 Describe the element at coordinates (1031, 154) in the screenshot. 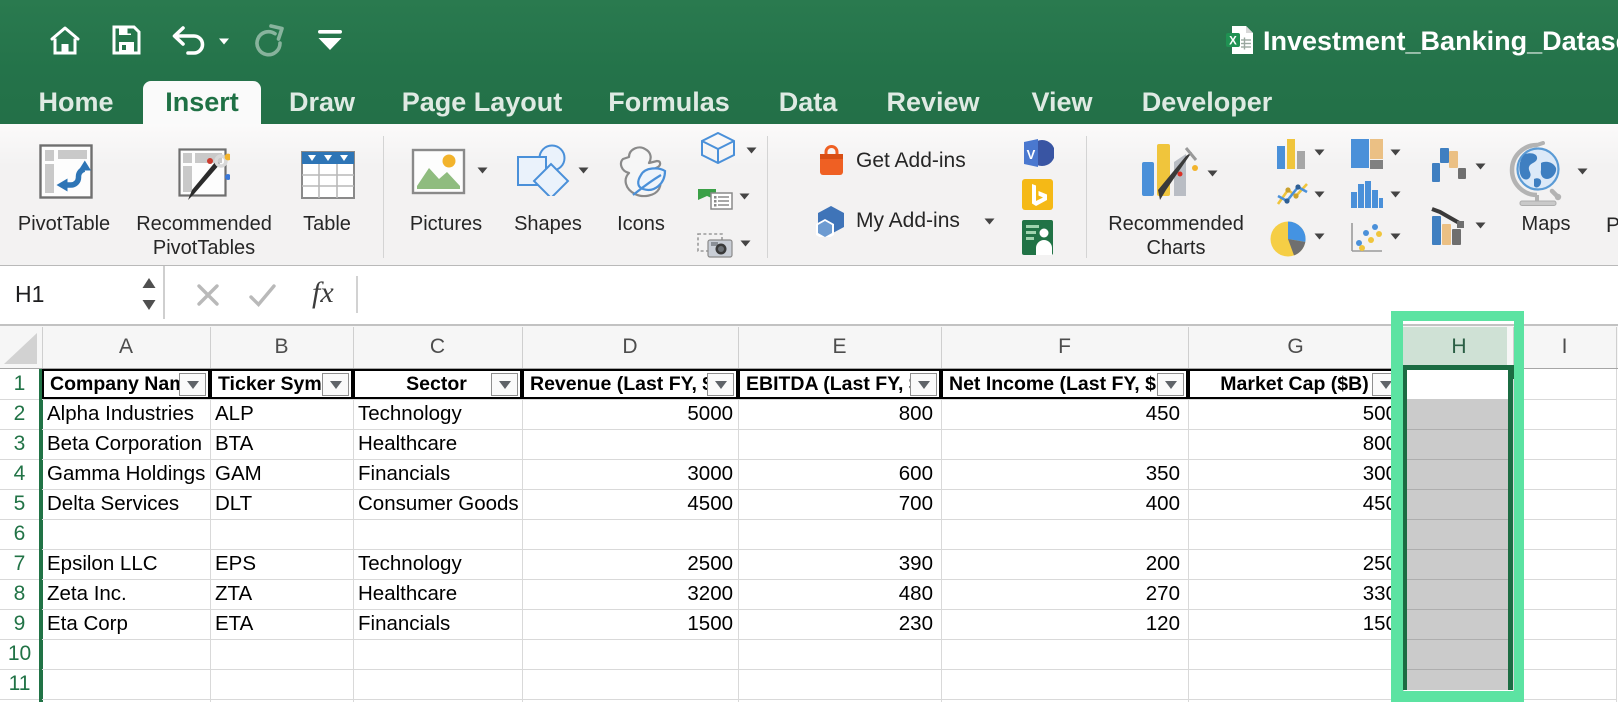

I see `svg-text: V` at that location.